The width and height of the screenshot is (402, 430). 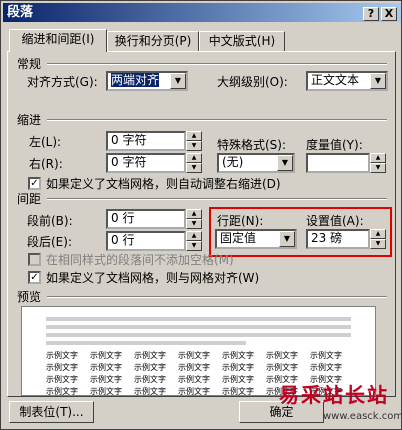 What do you see at coordinates (335, 80) in the screenshot?
I see `outline-level-value: 正文文本` at bounding box center [335, 80].